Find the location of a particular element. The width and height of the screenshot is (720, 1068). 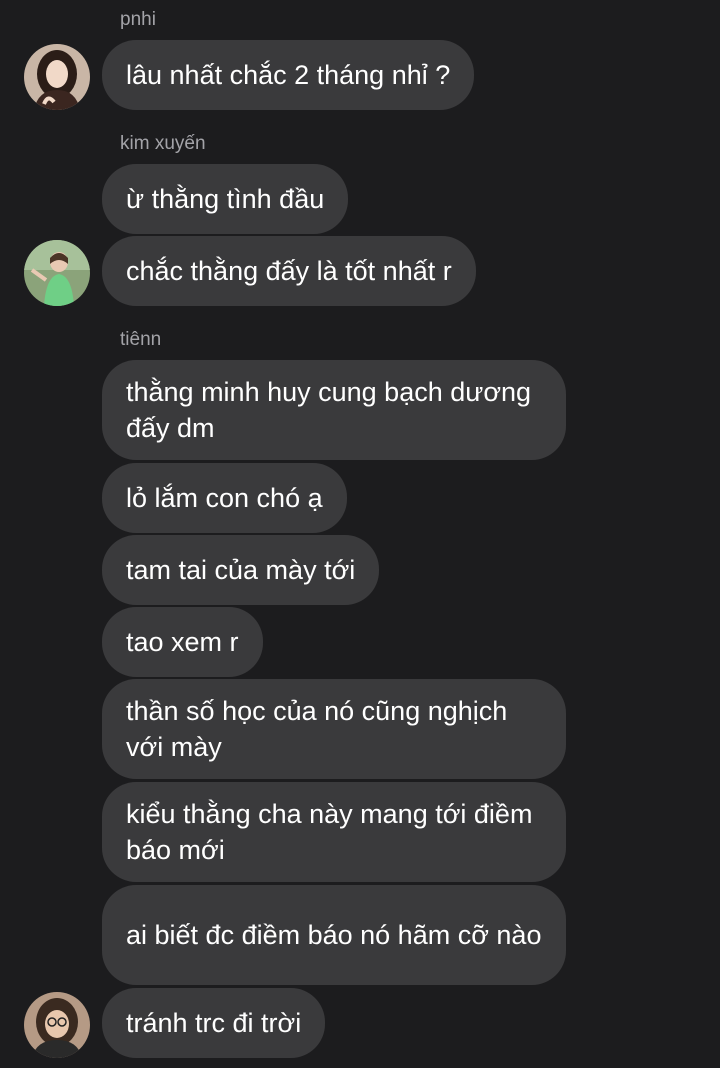

avatar-girl-dark-hair-icon is located at coordinates (57, 77).